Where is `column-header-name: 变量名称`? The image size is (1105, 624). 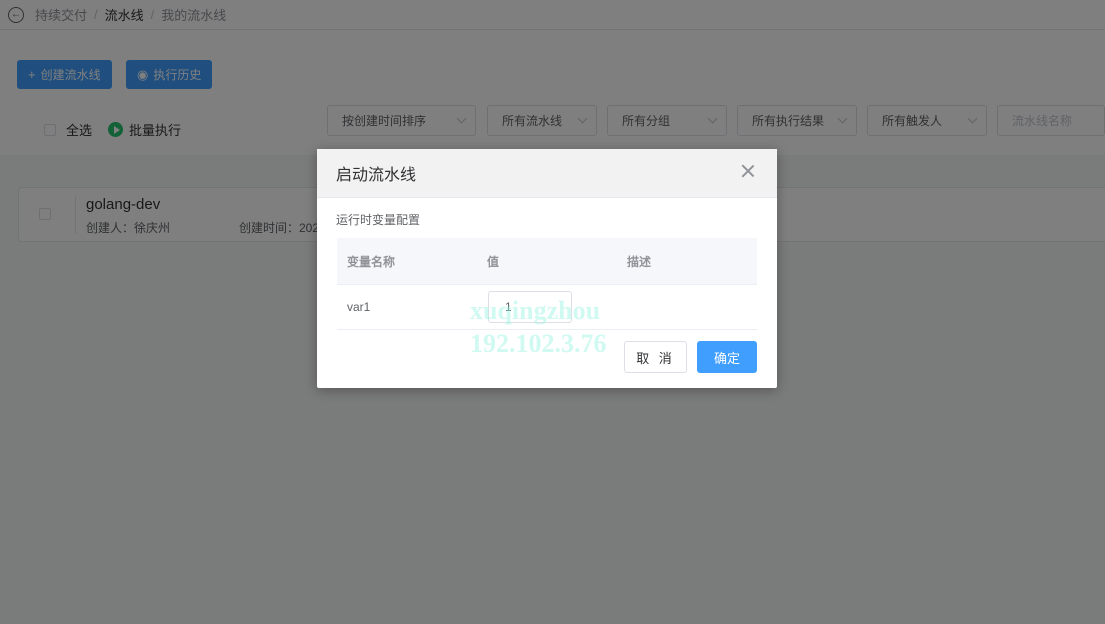
column-header-name: 变量名称 is located at coordinates (371, 261).